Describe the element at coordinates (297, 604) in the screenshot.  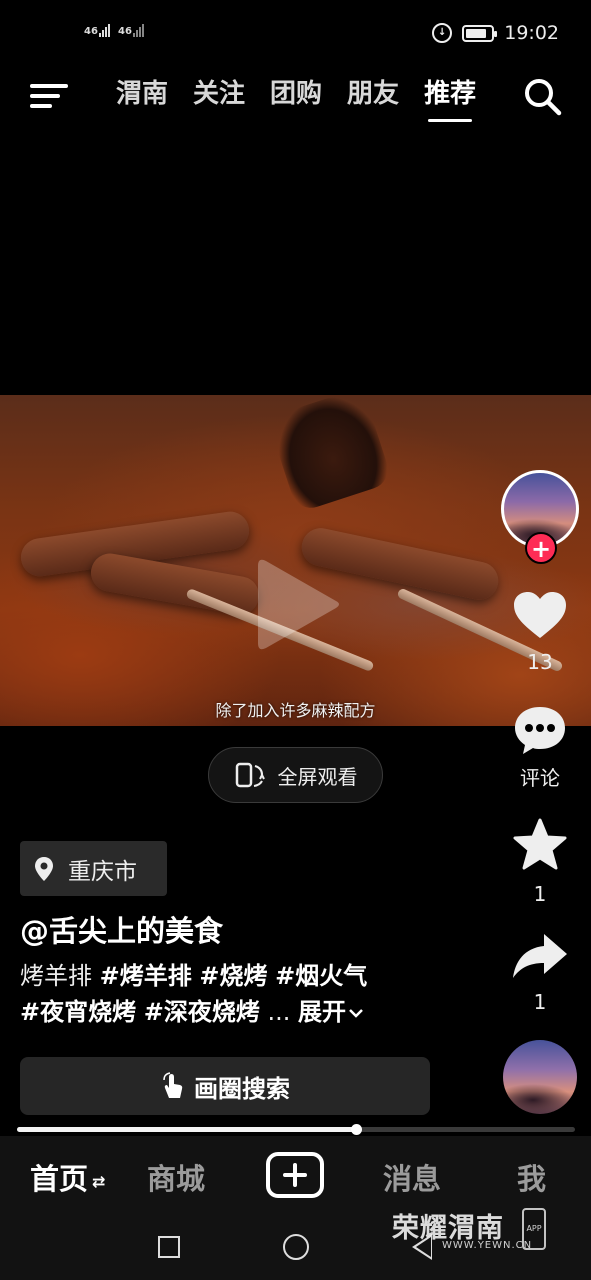
I see `play-icon` at that location.